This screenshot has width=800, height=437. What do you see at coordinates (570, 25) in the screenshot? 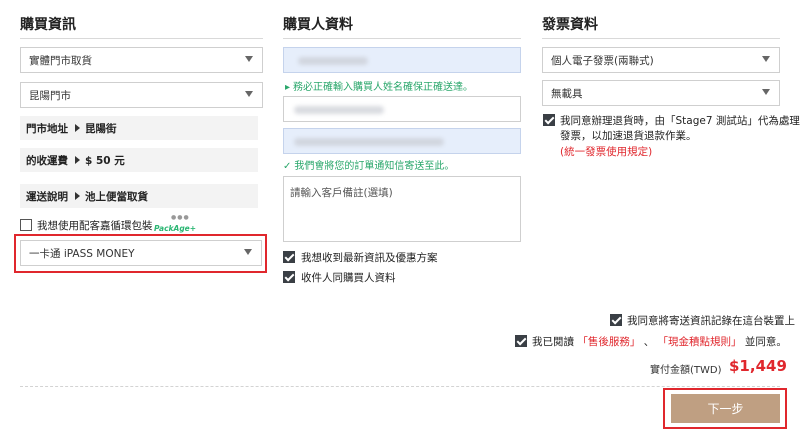
I see `invoice-info-title: 發票資料` at bounding box center [570, 25].